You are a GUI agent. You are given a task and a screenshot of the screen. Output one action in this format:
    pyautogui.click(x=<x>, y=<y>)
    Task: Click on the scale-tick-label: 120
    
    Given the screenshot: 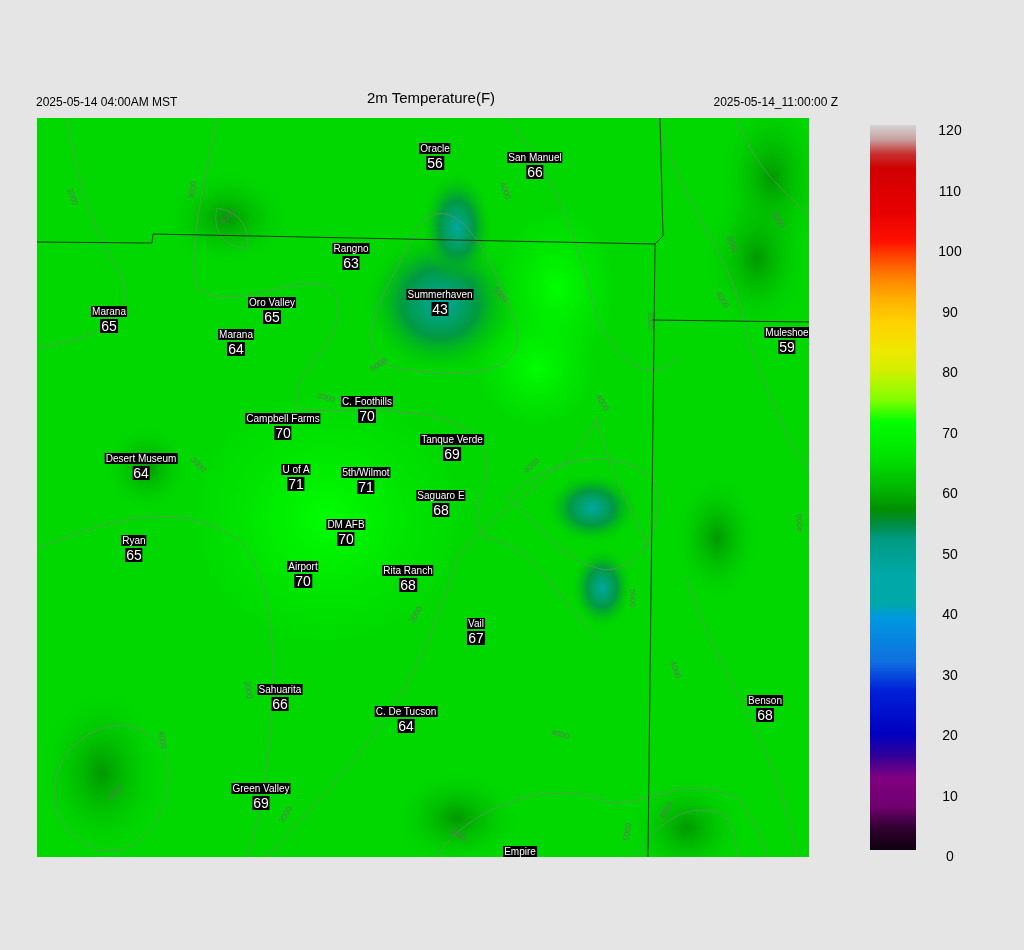 What is the action you would take?
    pyautogui.click(x=950, y=130)
    